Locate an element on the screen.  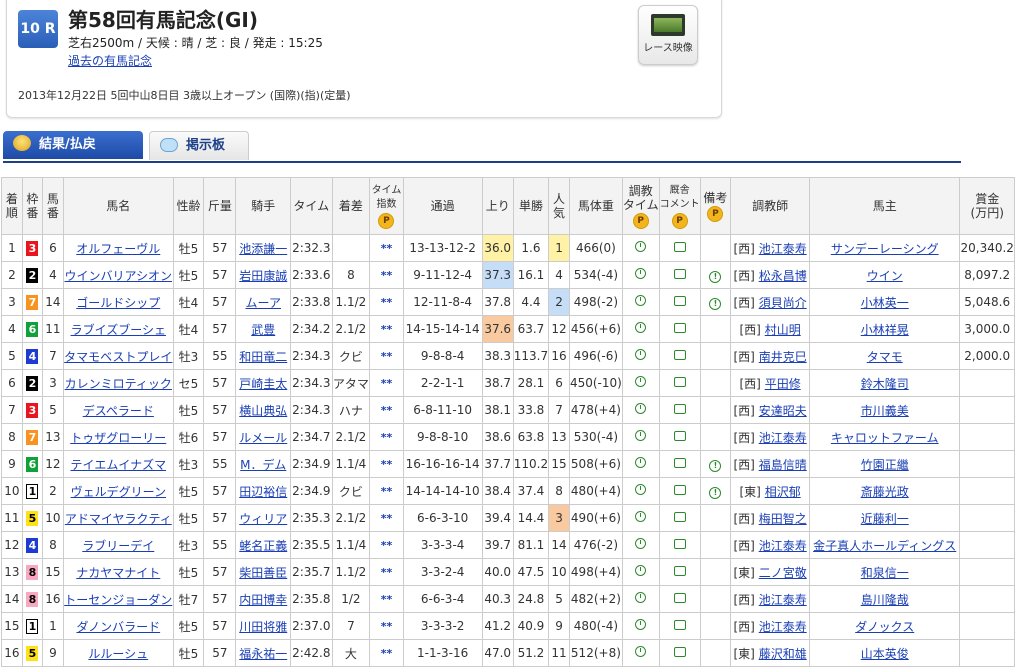
jockey-cell: 川田将雅 is located at coordinates (263, 626).